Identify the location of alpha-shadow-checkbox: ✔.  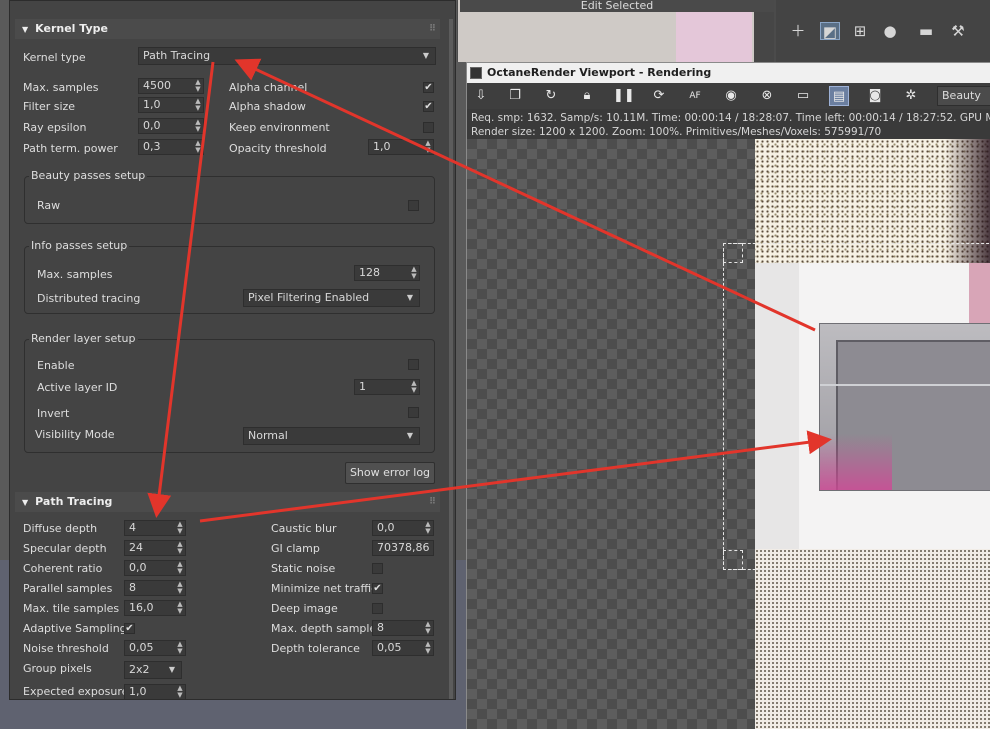
(428, 106).